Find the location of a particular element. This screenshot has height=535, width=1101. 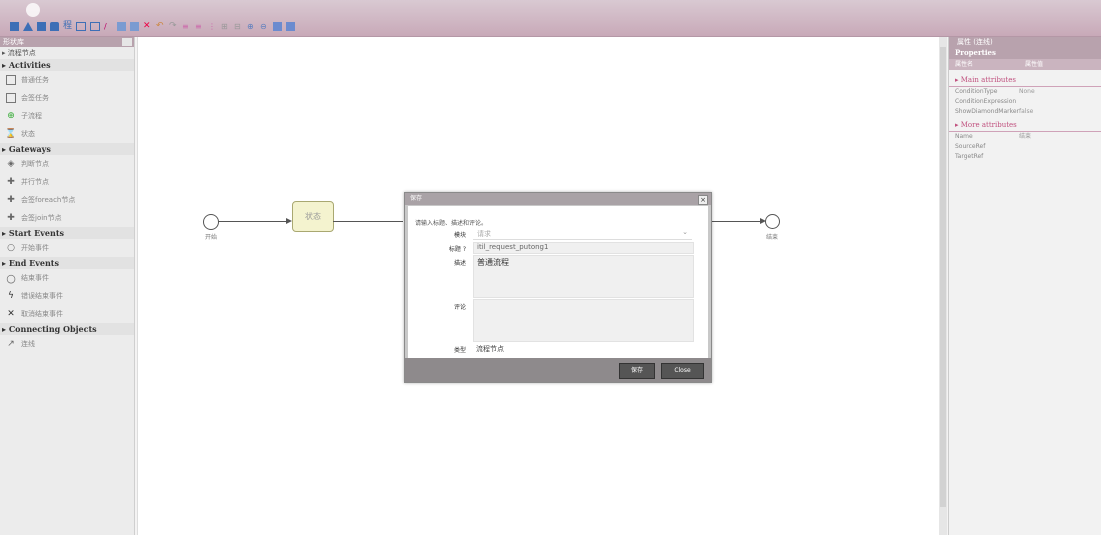

dialog-titlebar: 保存 × is located at coordinates (558, 199).